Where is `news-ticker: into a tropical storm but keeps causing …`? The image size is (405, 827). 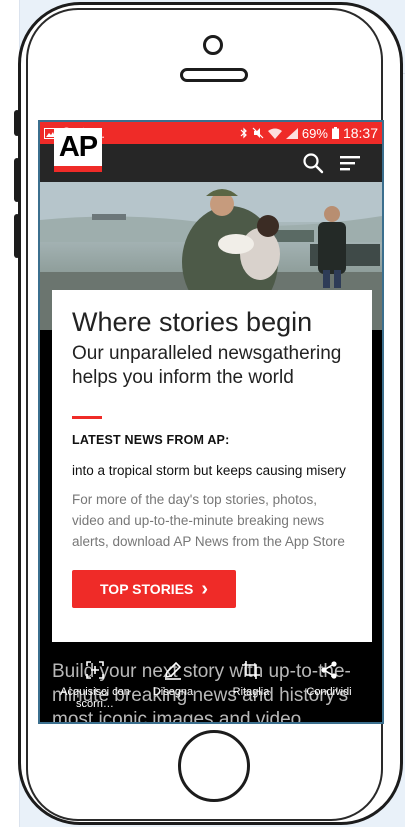
news-ticker: into a tropical storm but keeps causing … is located at coordinates (212, 470).